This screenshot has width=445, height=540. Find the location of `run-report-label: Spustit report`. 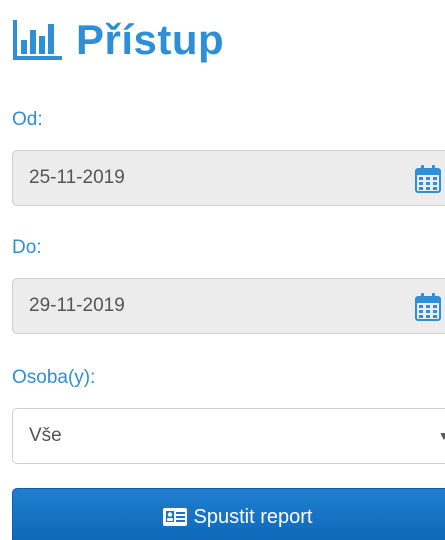

run-report-label: Spustit report is located at coordinates (253, 516).